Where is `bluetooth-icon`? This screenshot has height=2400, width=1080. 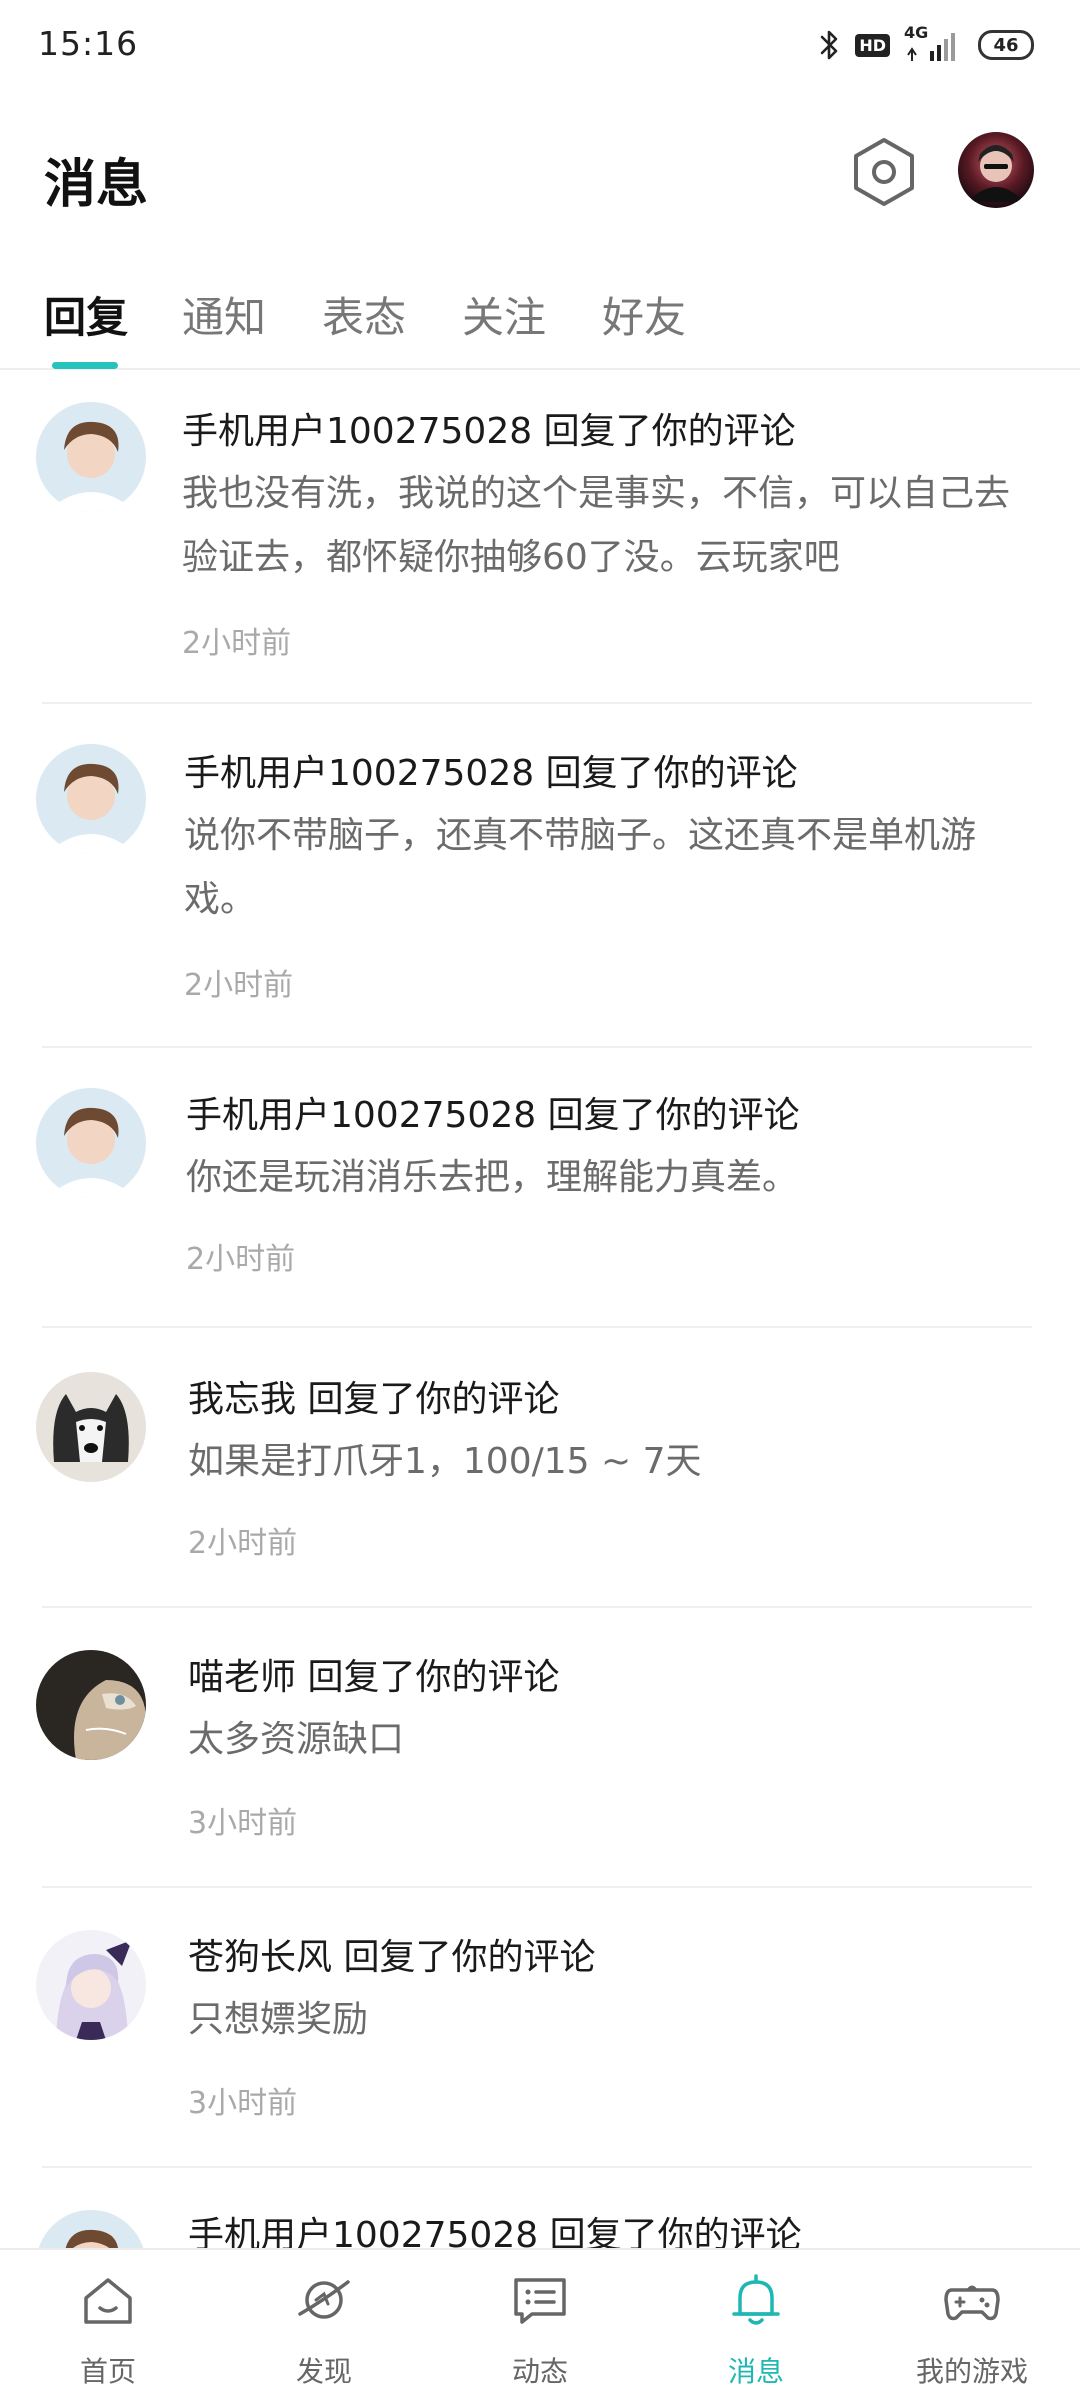 bluetooth-icon is located at coordinates (830, 45).